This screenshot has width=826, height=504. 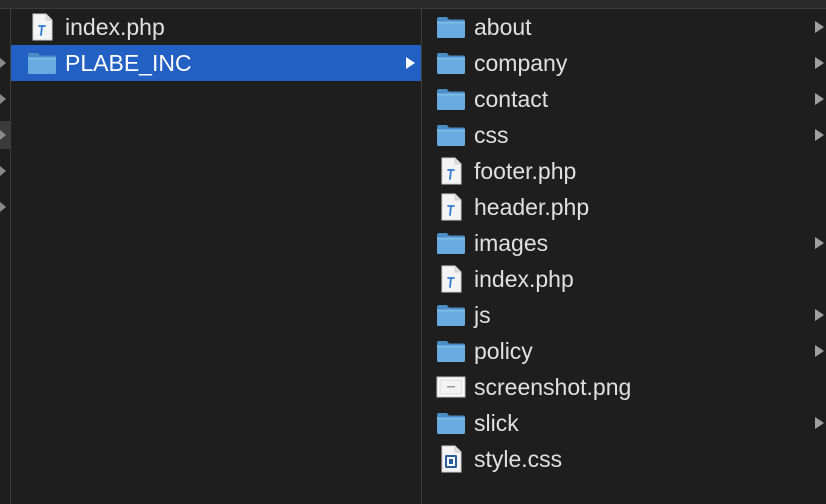 I want to click on window-top-edge, so click(x=413, y=4).